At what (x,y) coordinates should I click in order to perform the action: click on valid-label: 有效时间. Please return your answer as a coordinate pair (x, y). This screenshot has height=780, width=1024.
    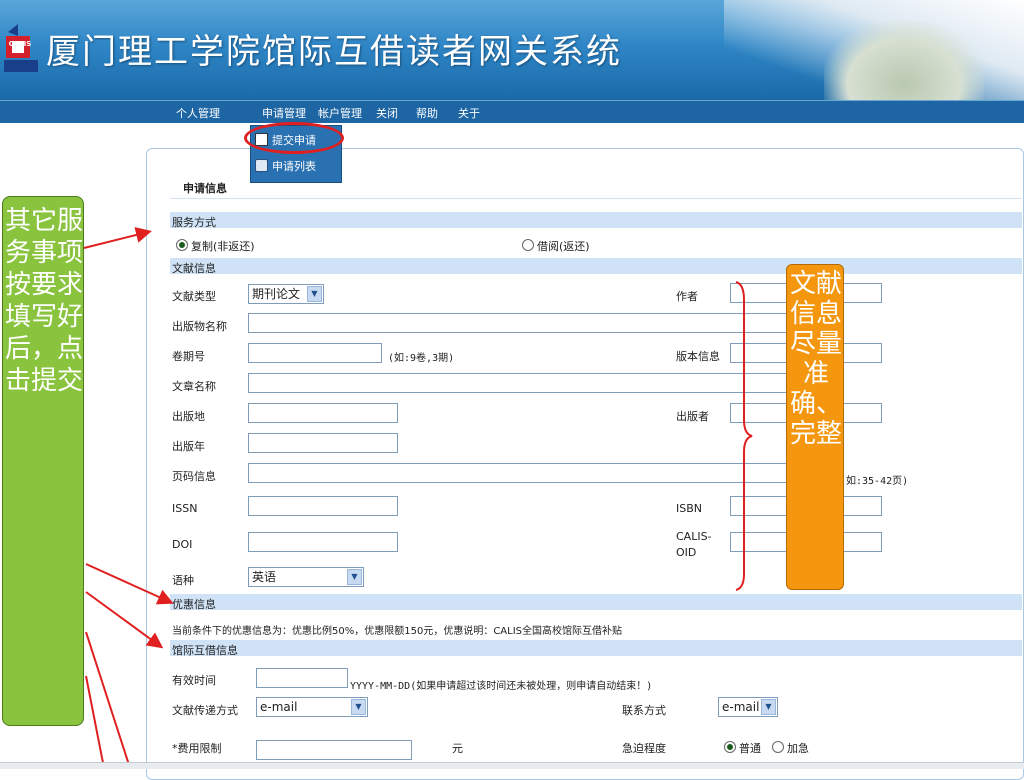
    Looking at the image, I should click on (194, 680).